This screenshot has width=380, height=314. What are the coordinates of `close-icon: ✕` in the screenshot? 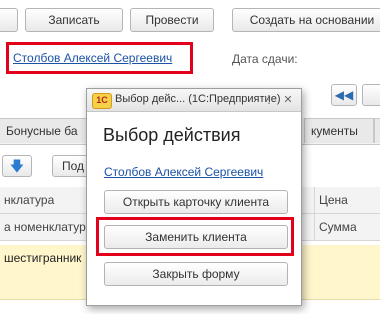 It's located at (288, 100).